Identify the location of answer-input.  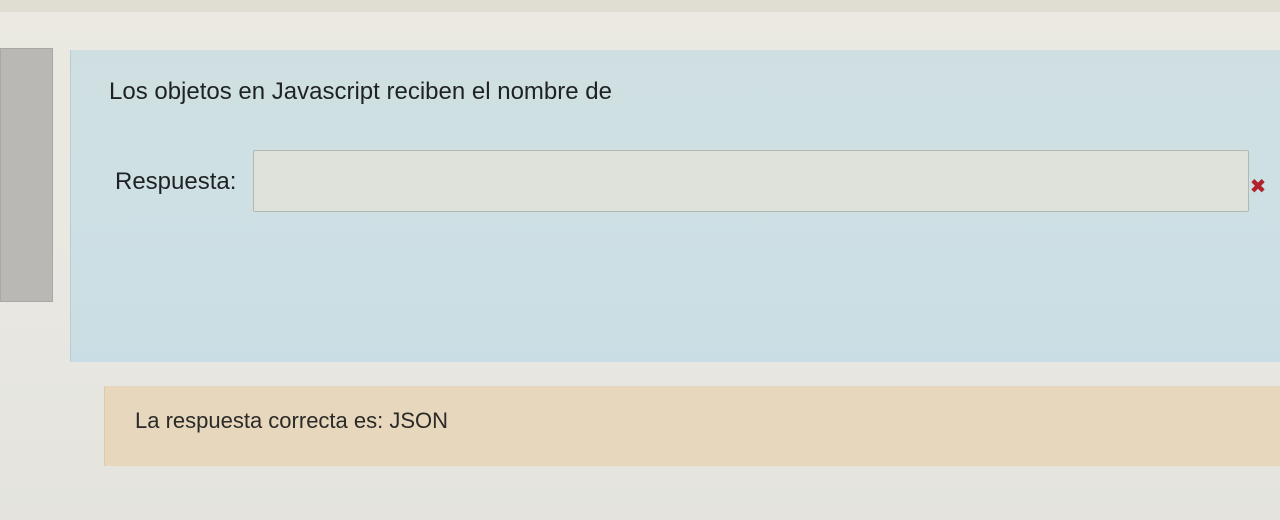
(751, 181).